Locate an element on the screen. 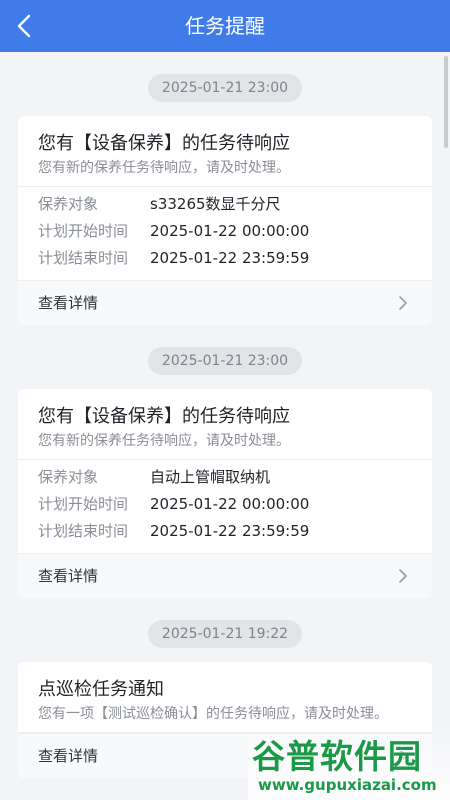  card-title: 点巡检任务通知 is located at coordinates (101, 689).